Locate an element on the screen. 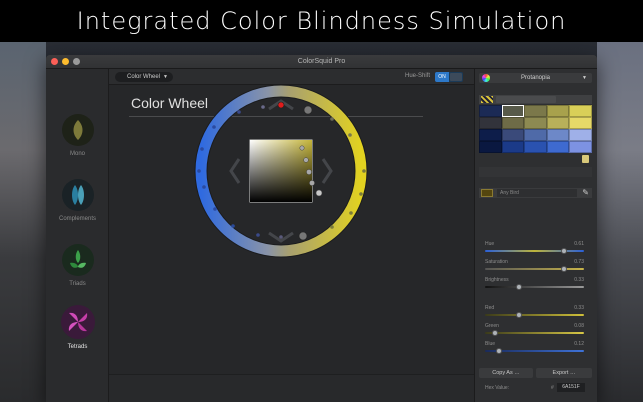  slider-hue: Hue 0.61 is located at coordinates (535, 248).